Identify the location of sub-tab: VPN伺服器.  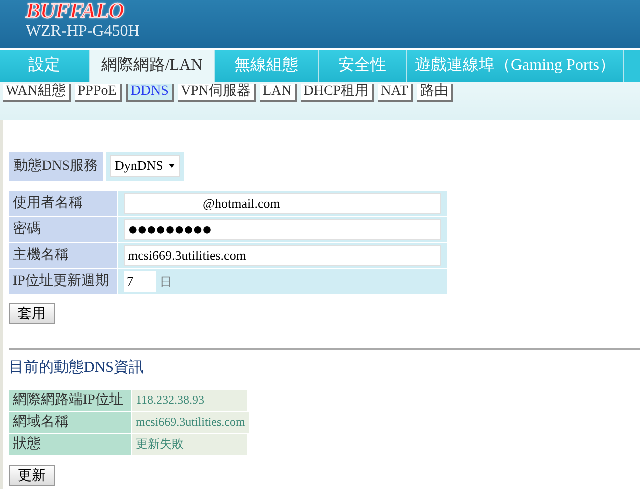
(217, 93).